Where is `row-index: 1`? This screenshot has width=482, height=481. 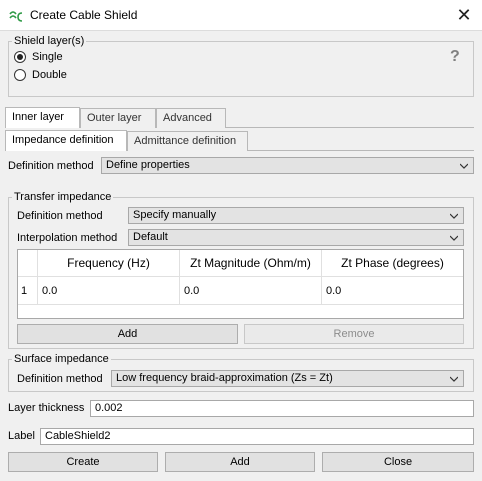 row-index: 1 is located at coordinates (28, 291).